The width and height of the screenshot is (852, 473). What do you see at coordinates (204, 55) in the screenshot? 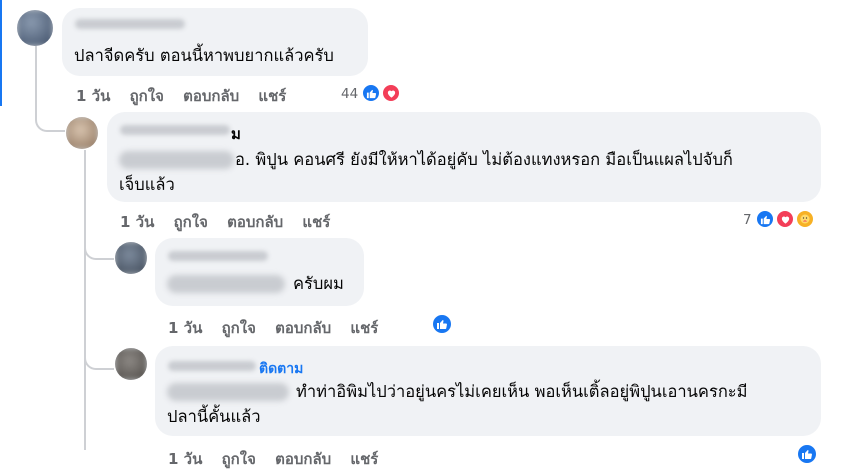
I see `comment-text: ปลาจีดครับ ตอนนี้หาพบยากแล้วครับ` at bounding box center [204, 55].